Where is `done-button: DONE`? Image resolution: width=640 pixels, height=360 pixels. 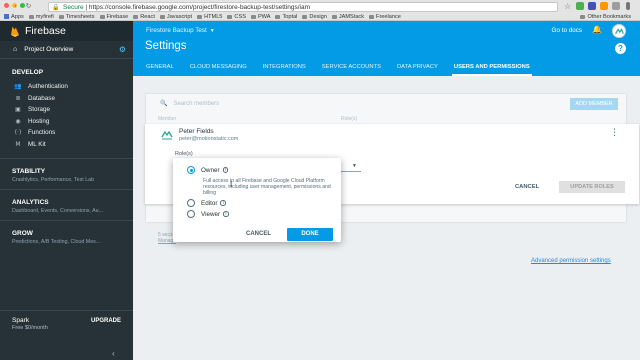 done-button: DONE is located at coordinates (310, 234).